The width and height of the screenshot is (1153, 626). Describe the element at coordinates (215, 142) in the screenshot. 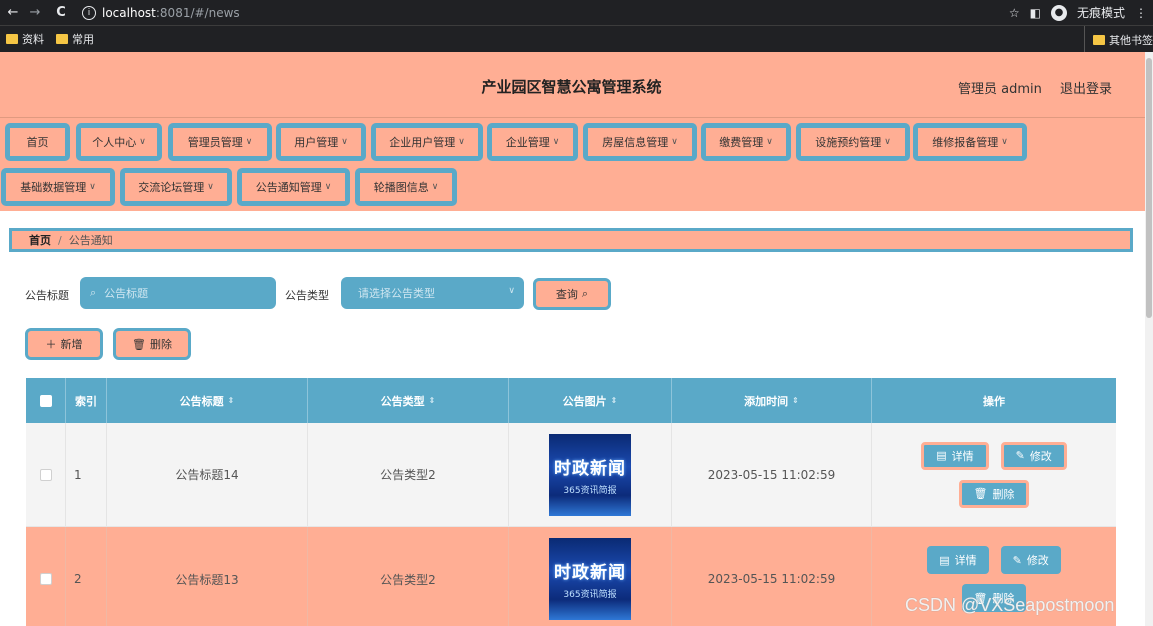

I see `menu-label: 管理员管理` at that location.